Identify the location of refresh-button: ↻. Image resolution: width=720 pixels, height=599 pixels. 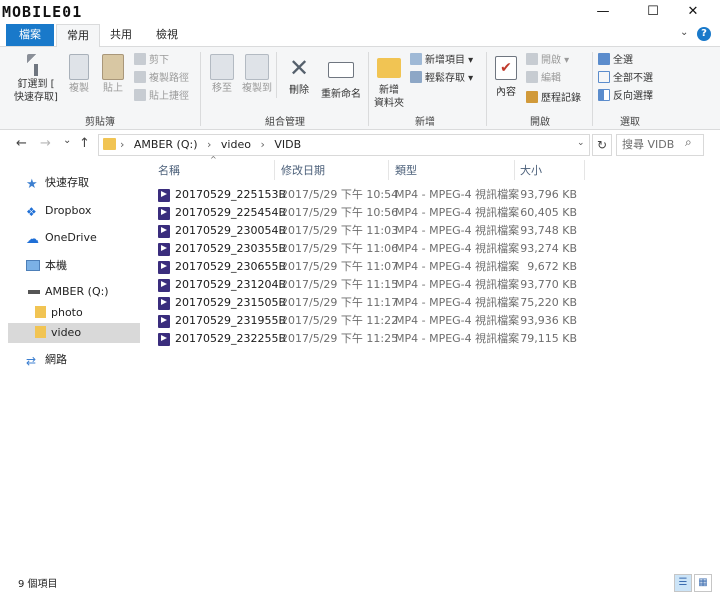
(602, 145).